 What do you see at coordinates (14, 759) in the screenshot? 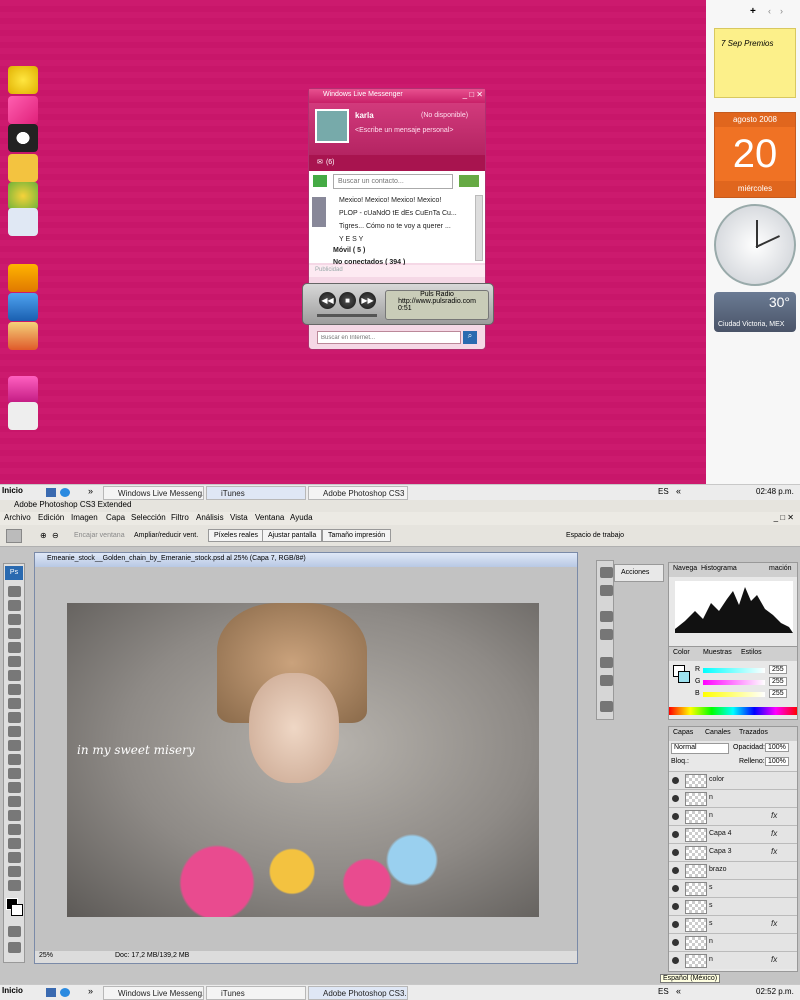
I see `blur-tool-icon` at bounding box center [14, 759].